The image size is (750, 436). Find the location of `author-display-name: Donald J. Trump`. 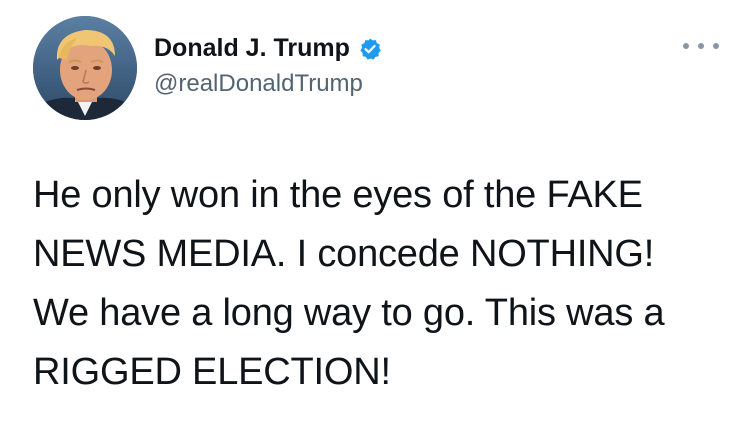

author-display-name: Donald J. Trump is located at coordinates (252, 48).